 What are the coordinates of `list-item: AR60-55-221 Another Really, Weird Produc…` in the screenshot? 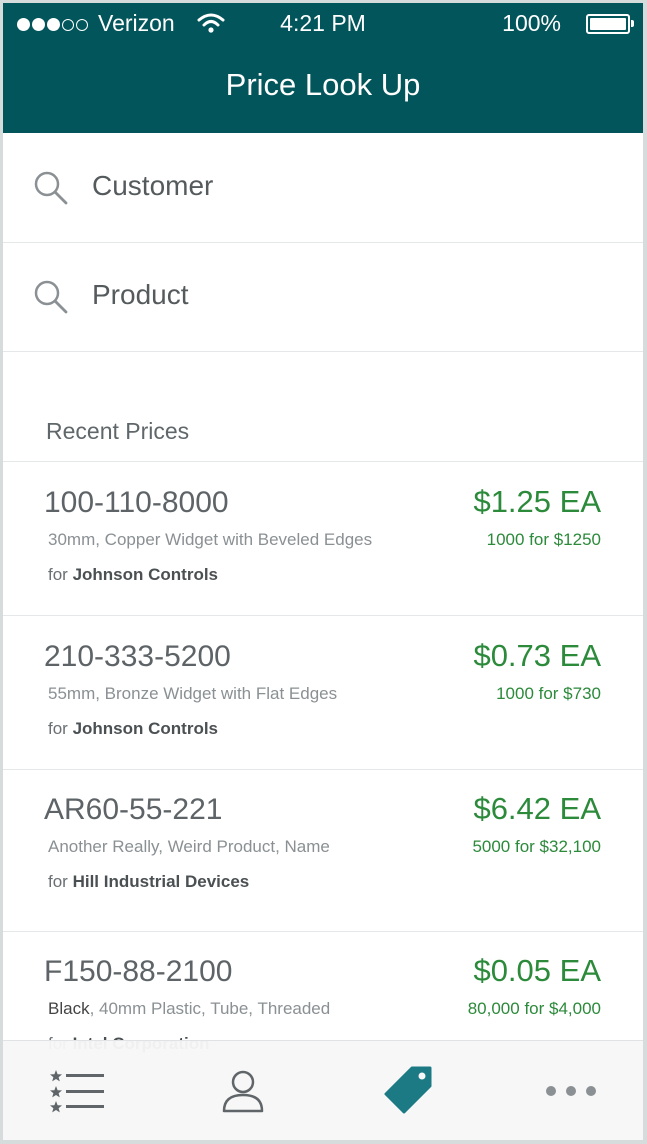 It's located at (323, 845).